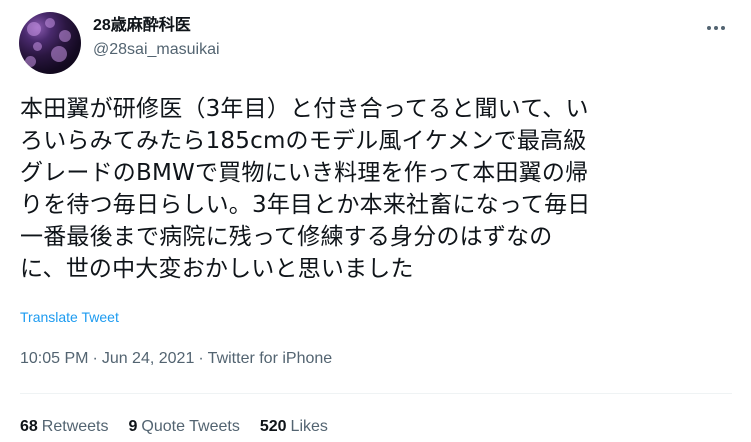 Image resolution: width=751 pixels, height=442 pixels. I want to click on tweet-metadata: 10:05 PM · Jun 24, 2021 · Twitter for iPhone, so click(176, 359).